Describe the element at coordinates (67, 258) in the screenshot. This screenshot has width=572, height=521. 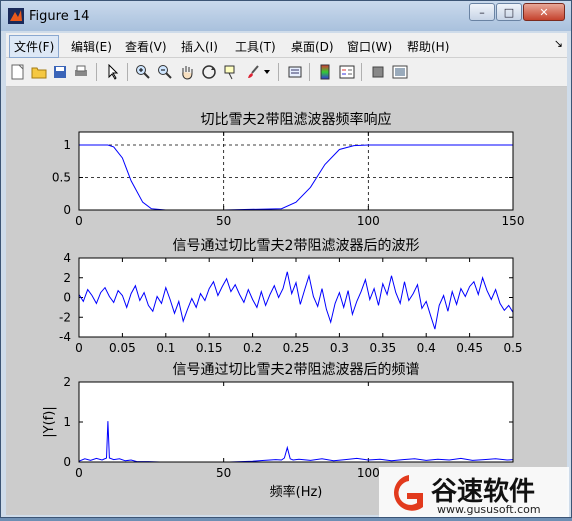
I see `y-tick-label: 4` at that location.